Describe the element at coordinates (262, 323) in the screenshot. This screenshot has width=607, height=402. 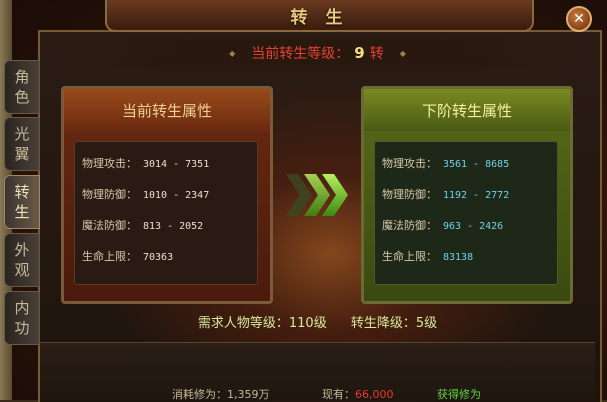
I see `required-level: 需求人物等级：110级` at that location.